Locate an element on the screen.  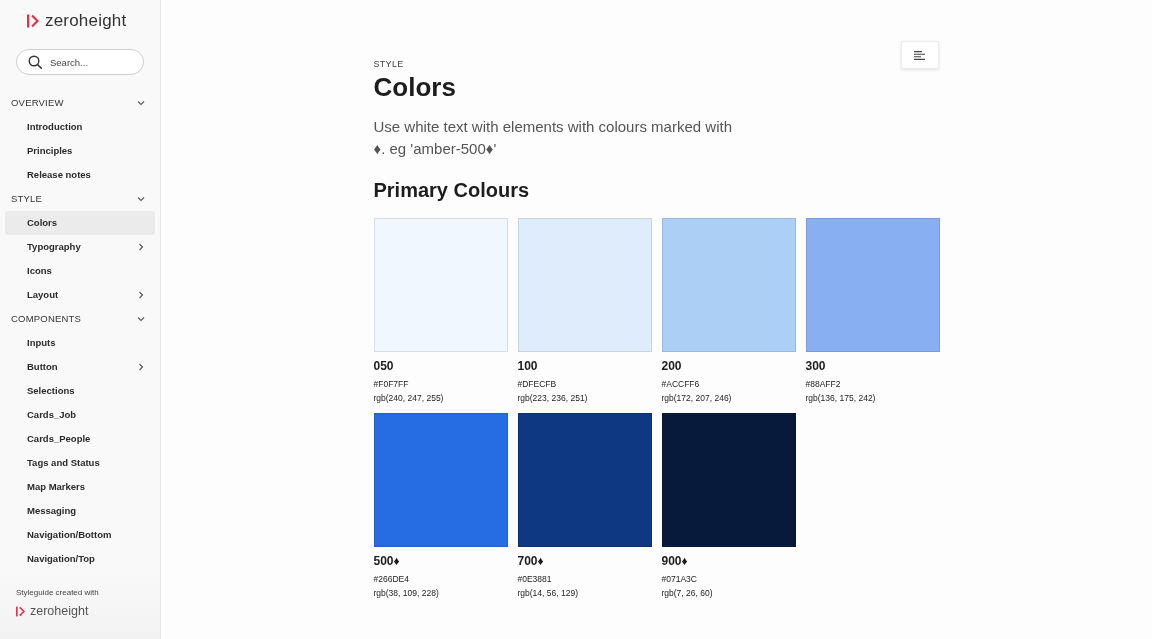
rgb-value: rgb(136, 175, 242) is located at coordinates (840, 398).